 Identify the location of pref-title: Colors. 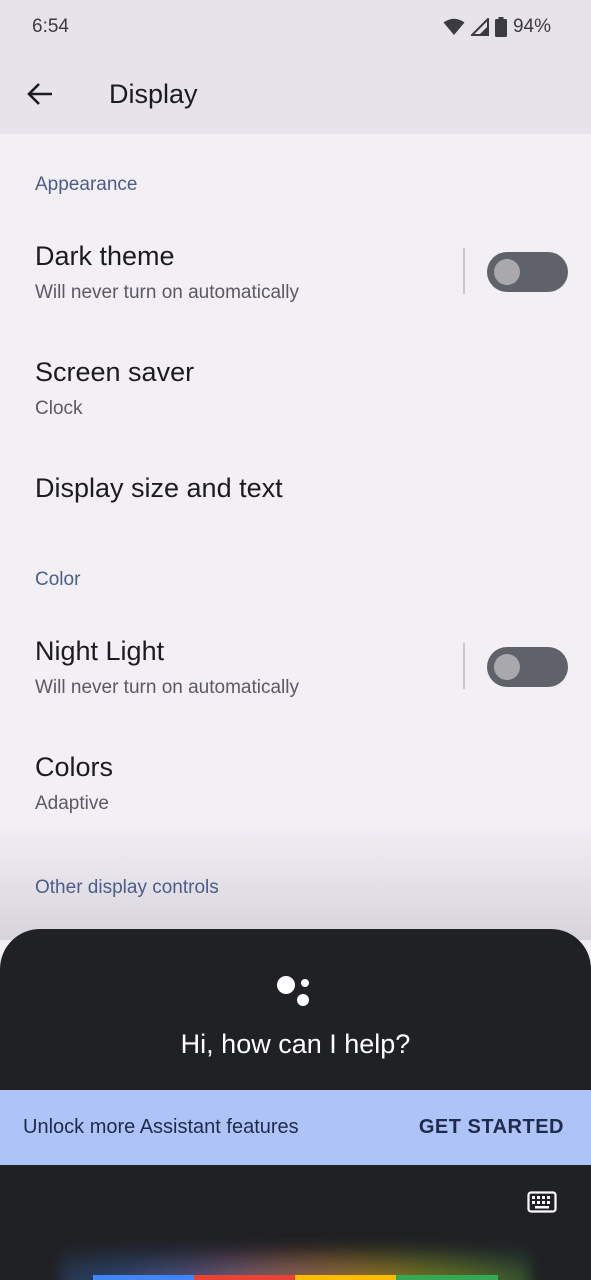
(74, 767).